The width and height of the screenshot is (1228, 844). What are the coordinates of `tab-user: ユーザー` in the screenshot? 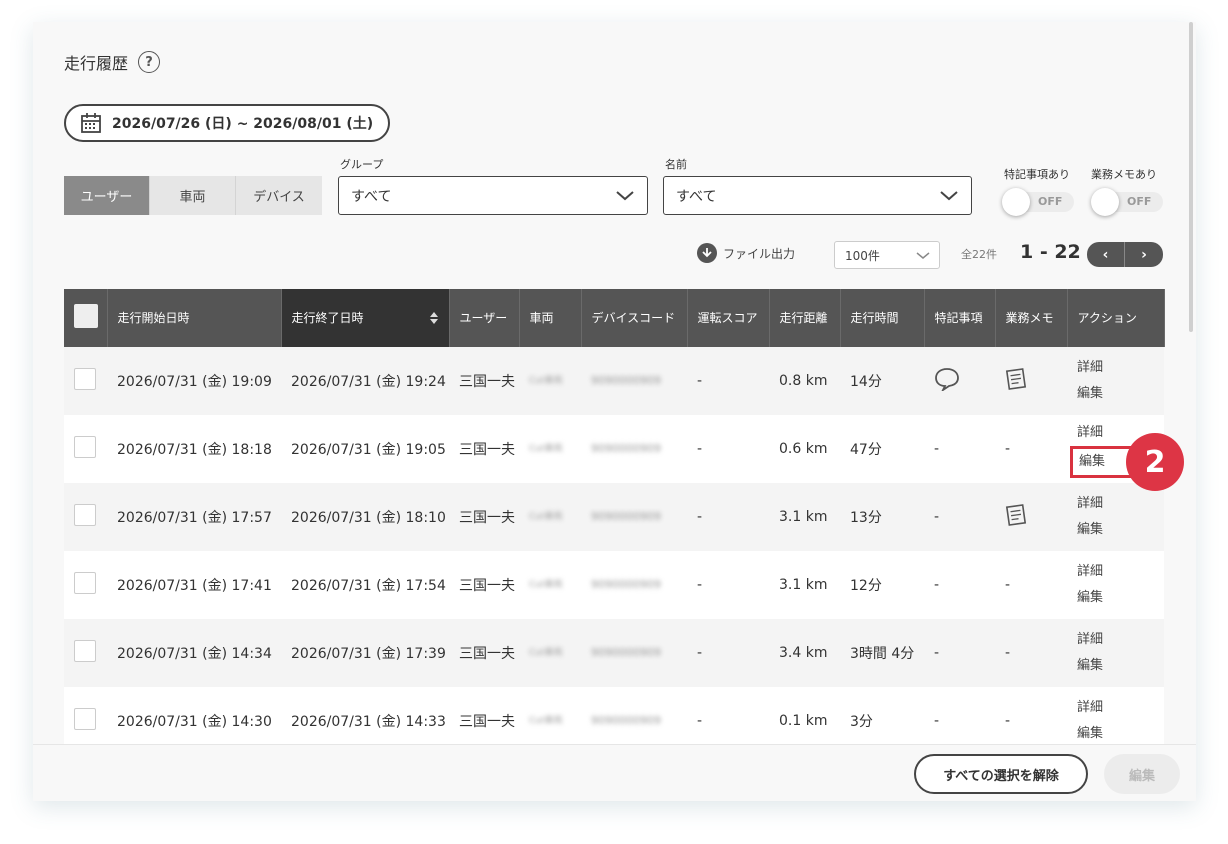 It's located at (107, 195).